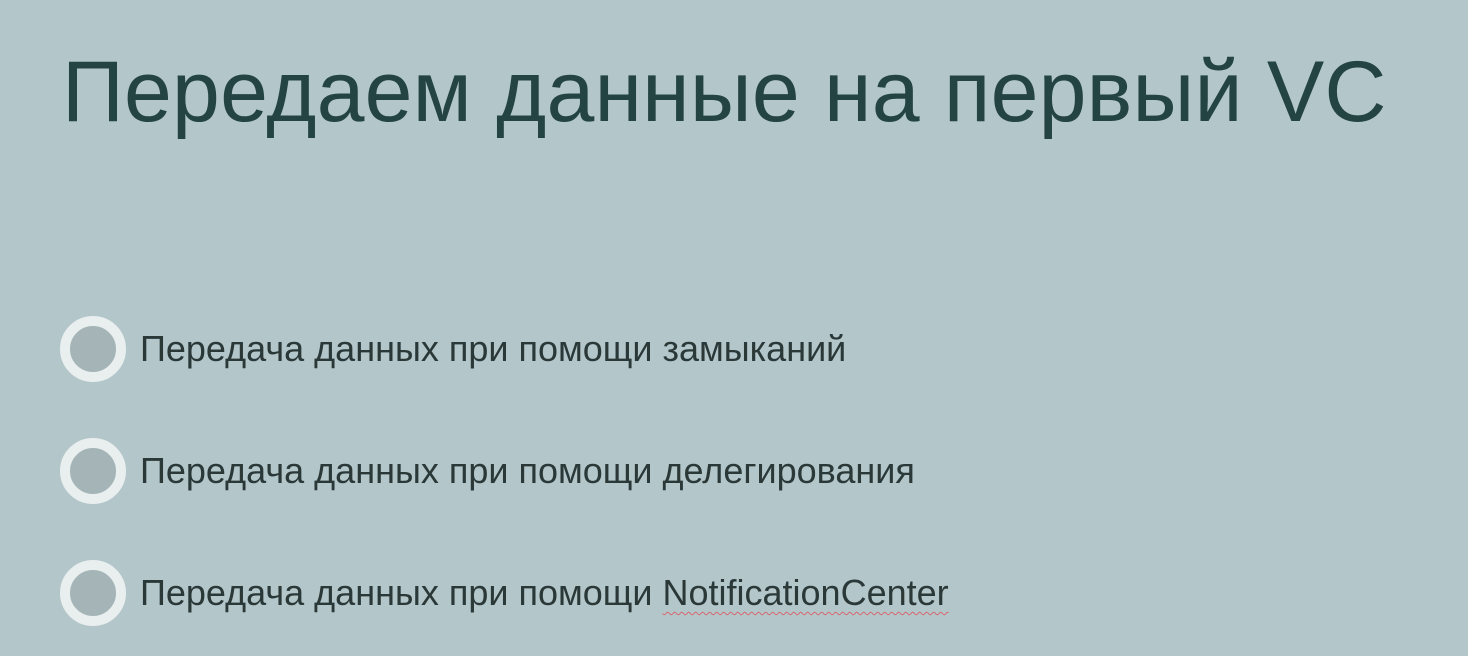  I want to click on slide-title: Передаем данные на первый VC, so click(724, 92).